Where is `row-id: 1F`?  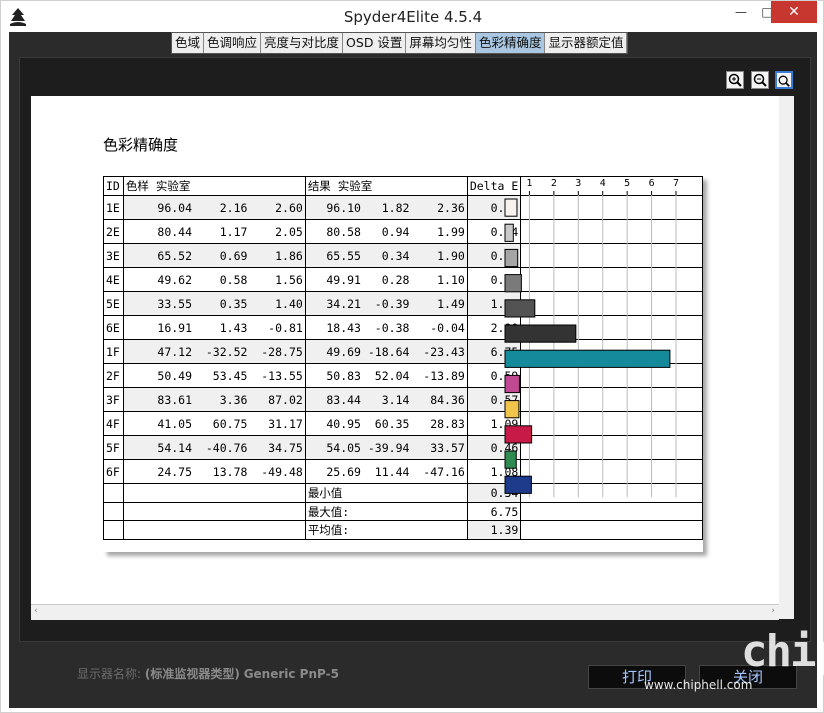
row-id: 1F is located at coordinates (113, 351).